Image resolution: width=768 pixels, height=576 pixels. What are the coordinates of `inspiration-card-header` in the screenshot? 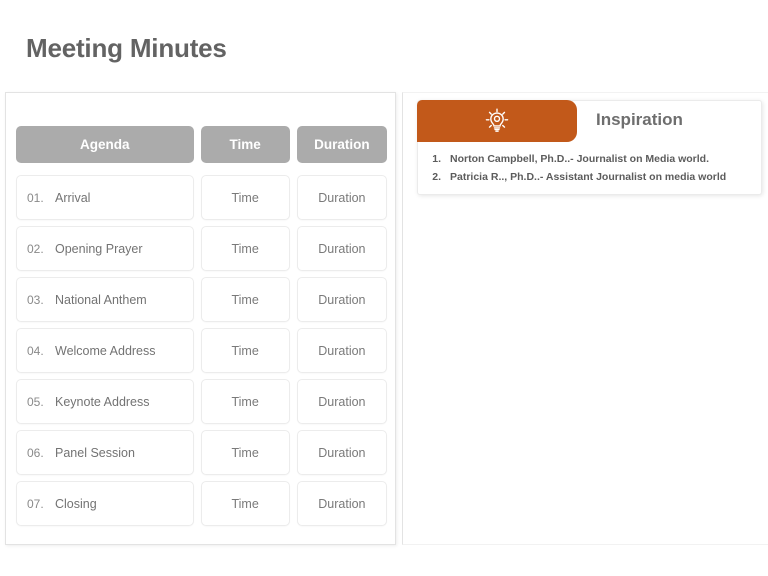 It's located at (497, 121).